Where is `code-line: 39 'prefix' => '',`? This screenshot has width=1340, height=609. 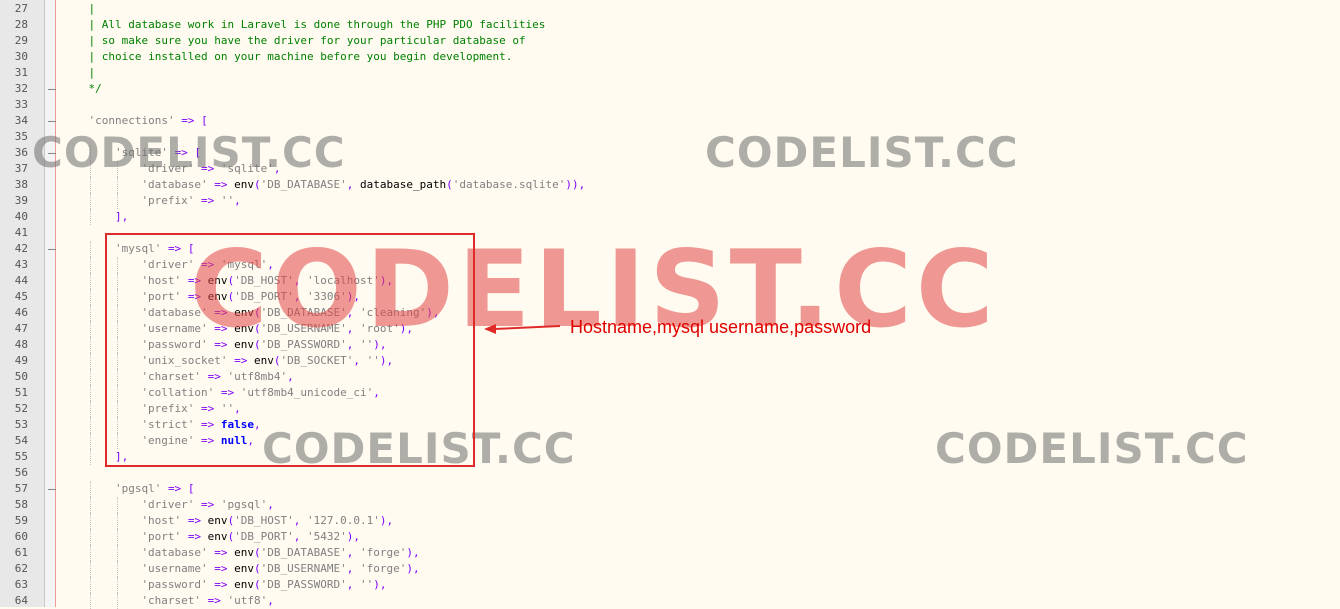
code-line: 39 'prefix' => '', is located at coordinates (670, 201).